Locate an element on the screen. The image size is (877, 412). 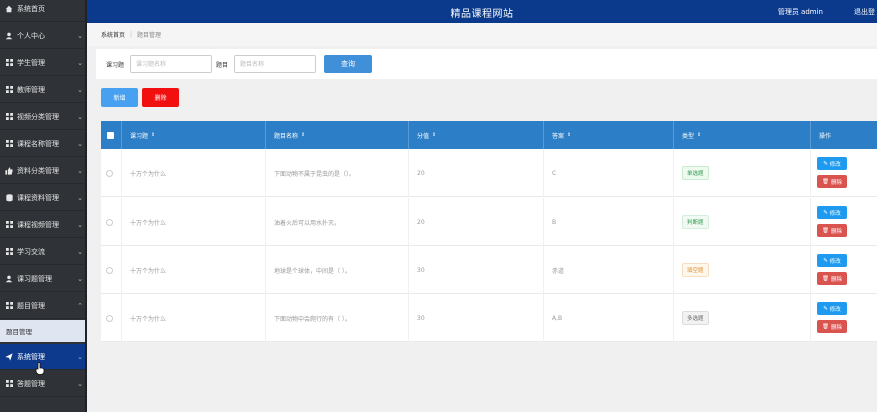
add-button: 新增 is located at coordinates (119, 97).